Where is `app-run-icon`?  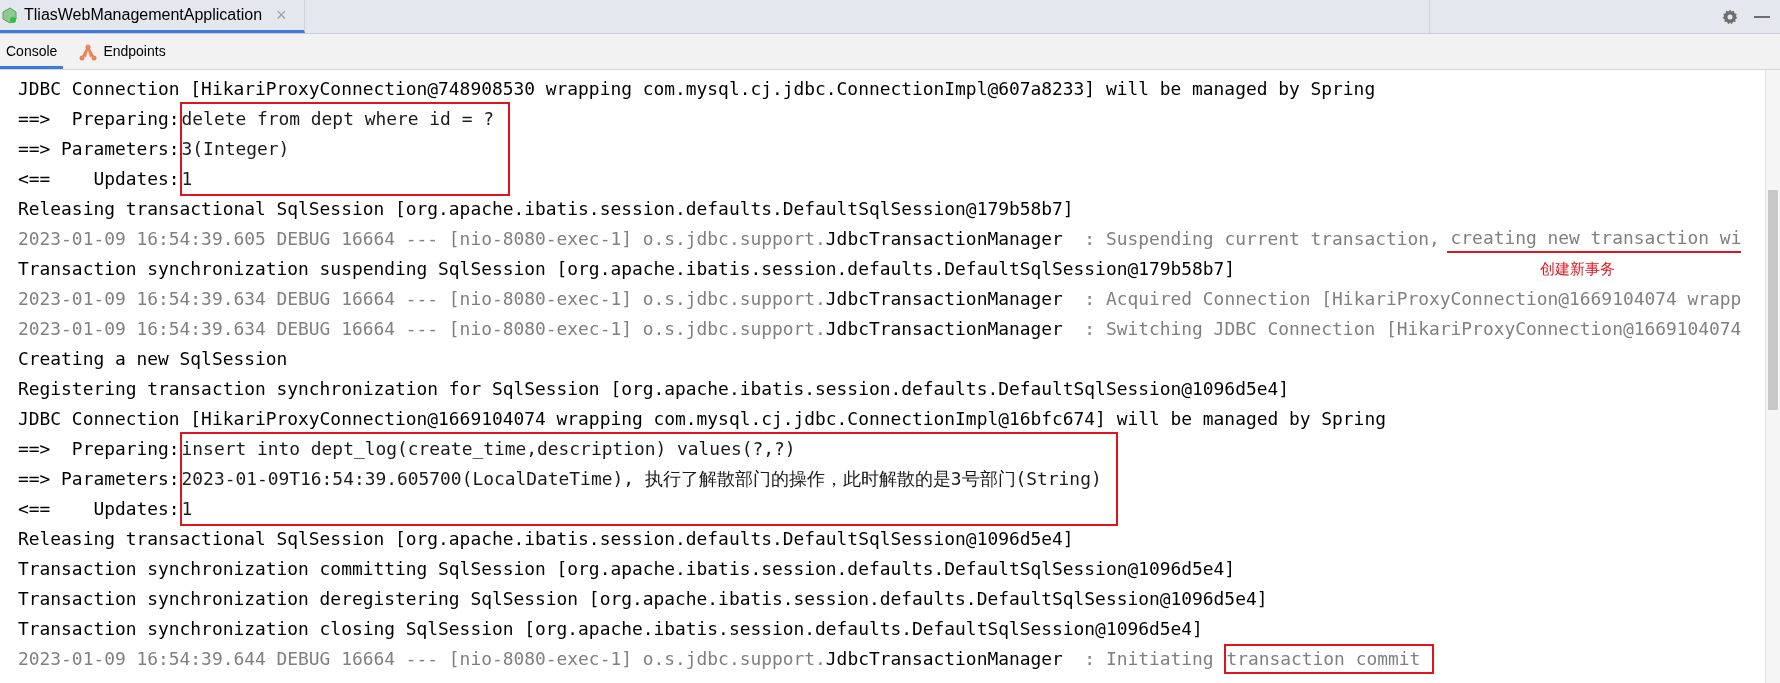 app-run-icon is located at coordinates (10, 15).